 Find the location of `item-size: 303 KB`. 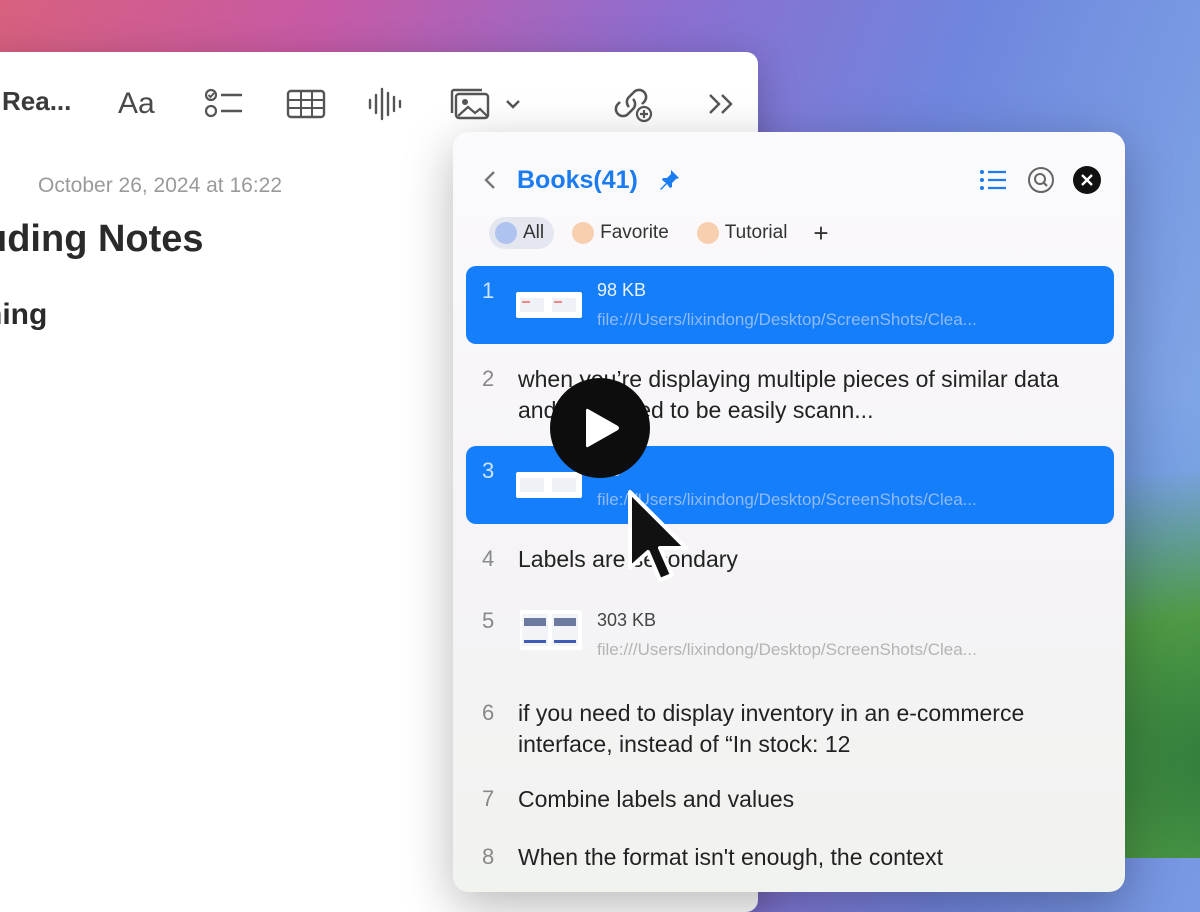

item-size: 303 KB is located at coordinates (627, 620).